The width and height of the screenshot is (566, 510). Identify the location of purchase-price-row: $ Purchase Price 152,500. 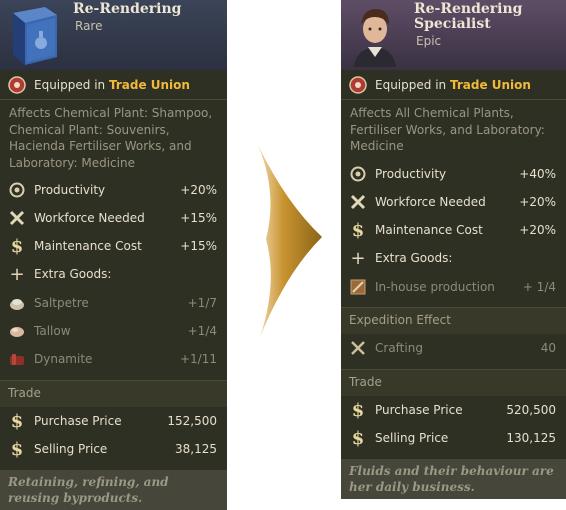
(113, 421).